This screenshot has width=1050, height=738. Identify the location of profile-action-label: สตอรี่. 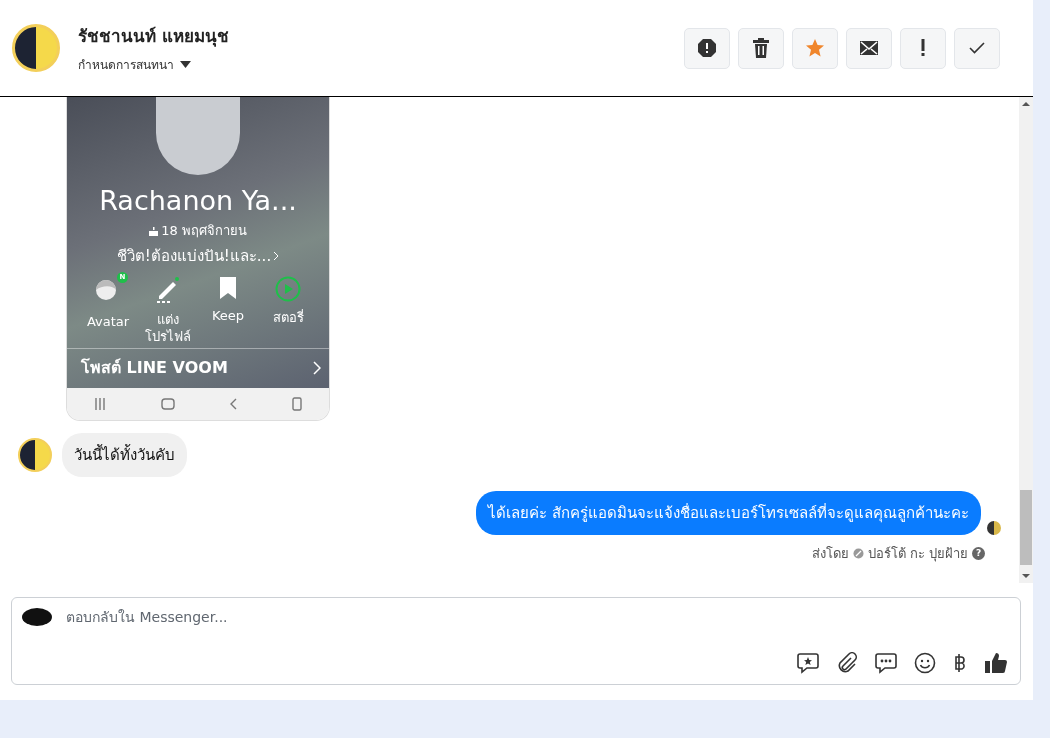
(288, 318).